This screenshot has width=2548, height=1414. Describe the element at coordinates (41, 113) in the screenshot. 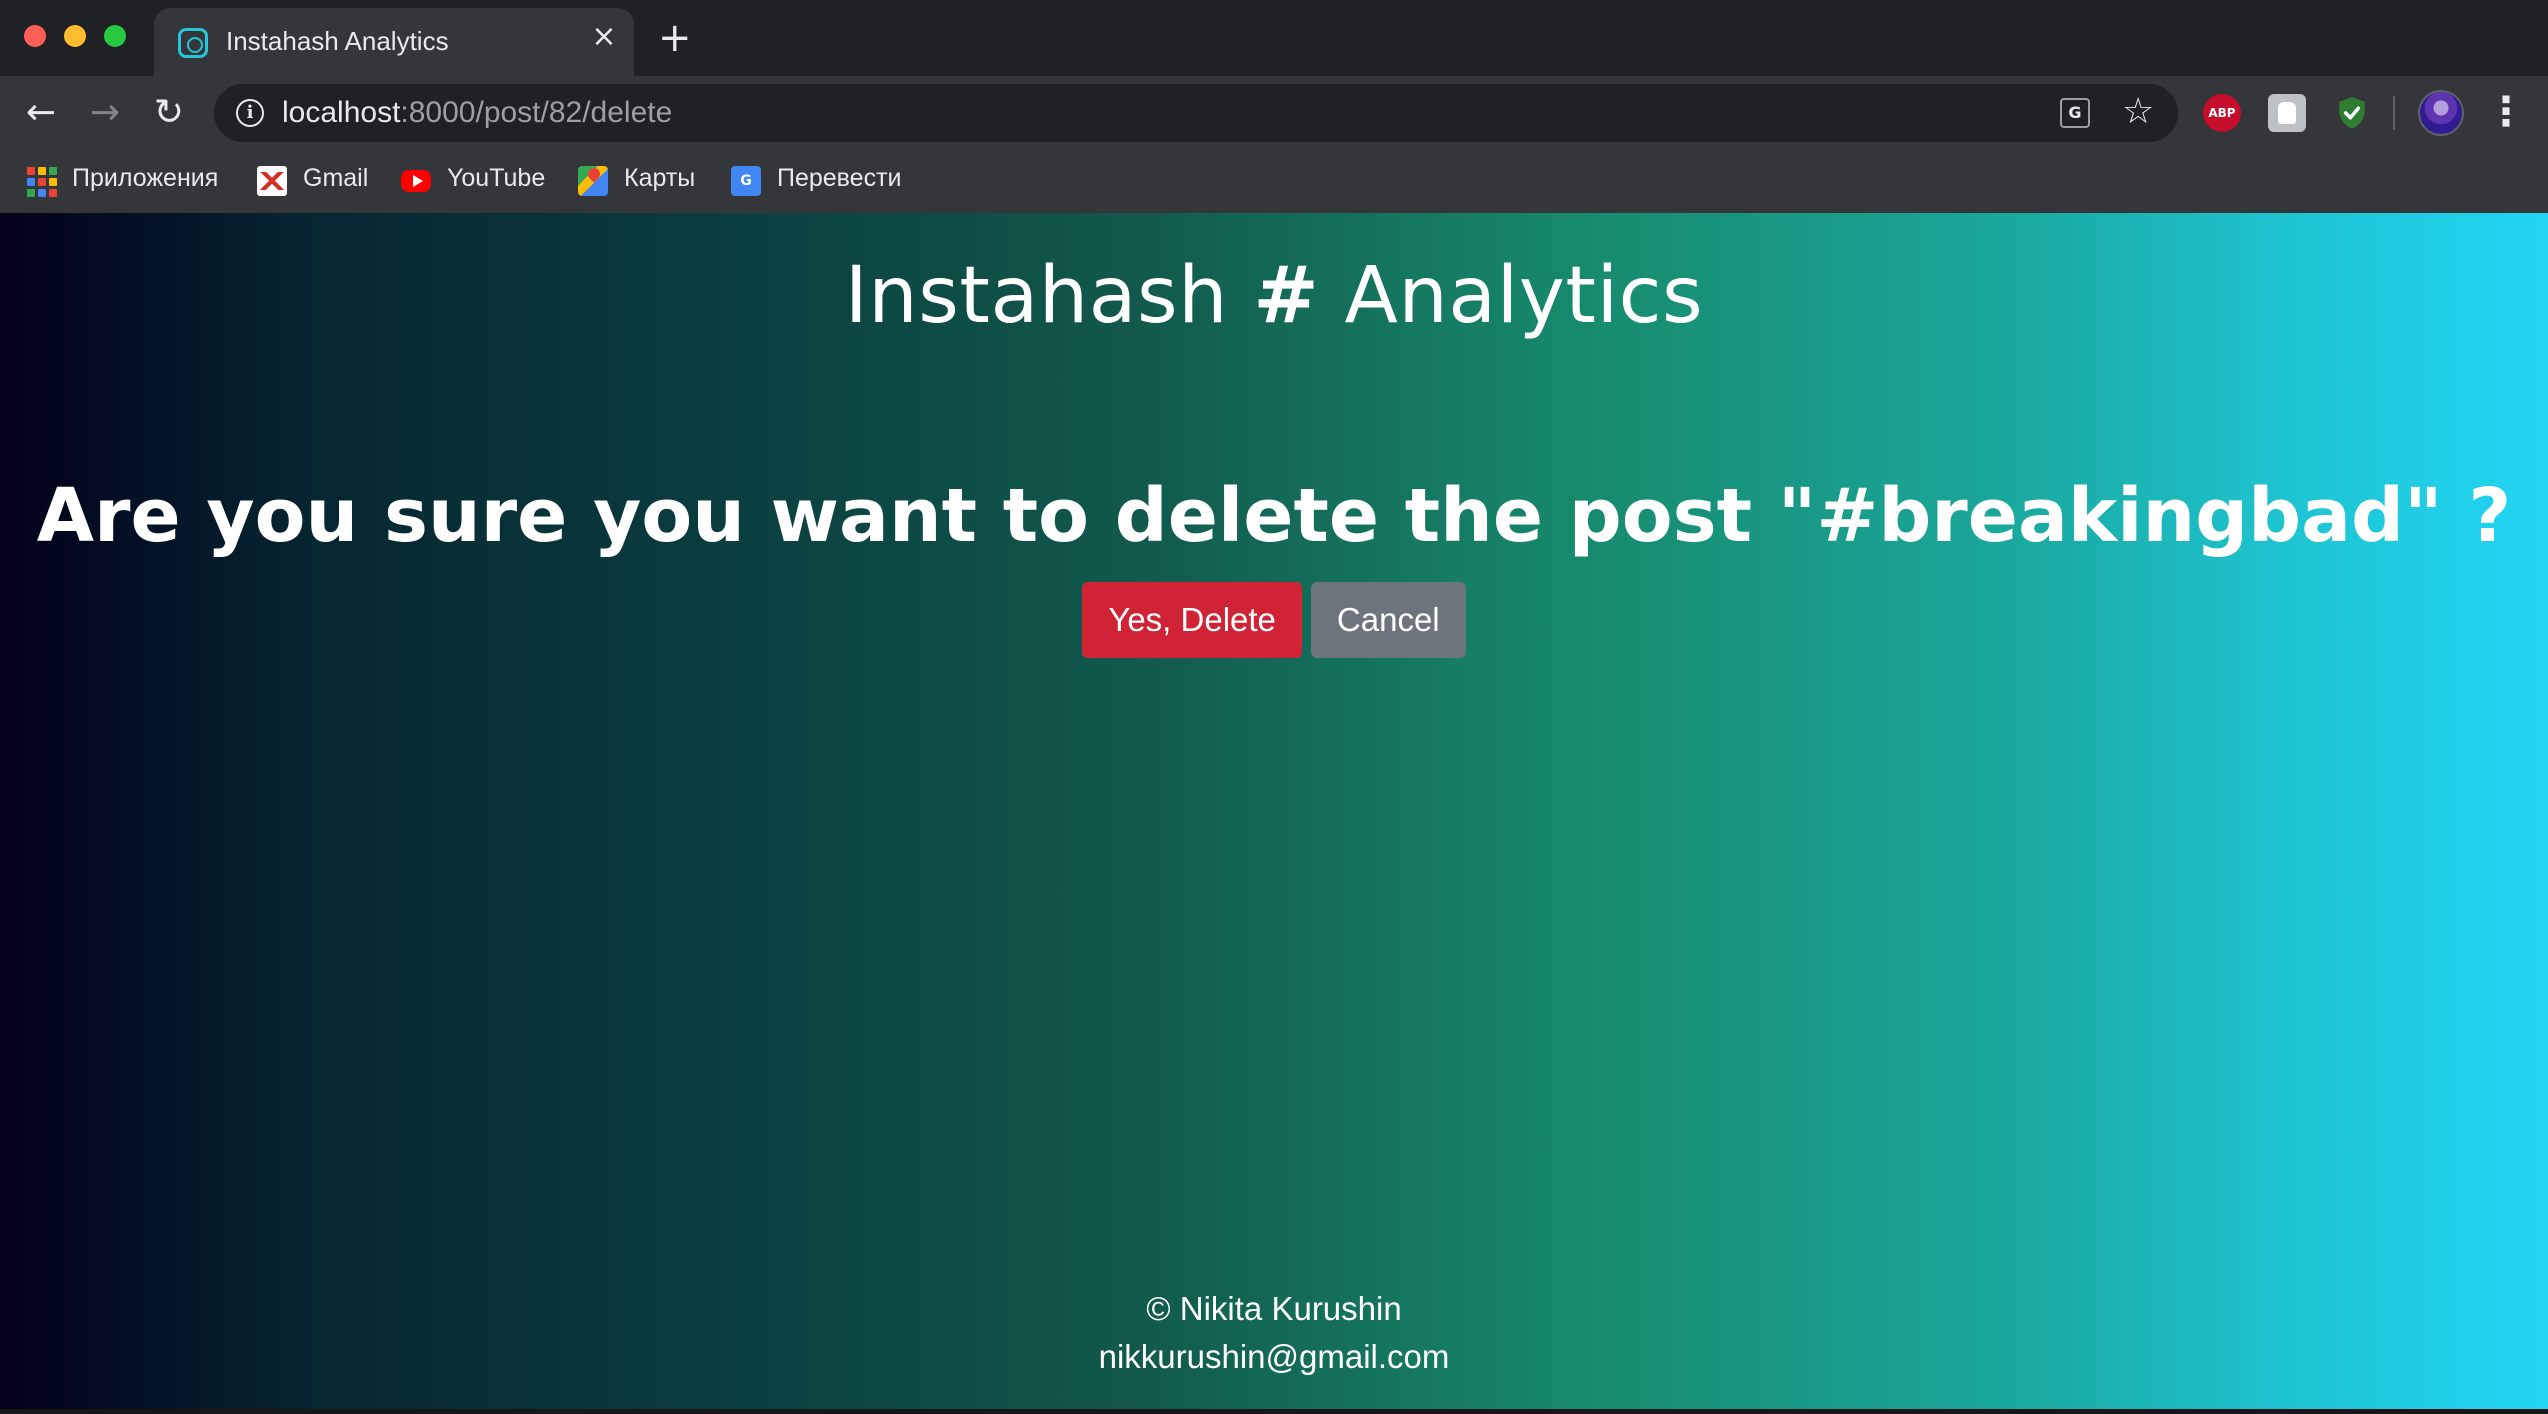

I see `back-button: ←` at that location.